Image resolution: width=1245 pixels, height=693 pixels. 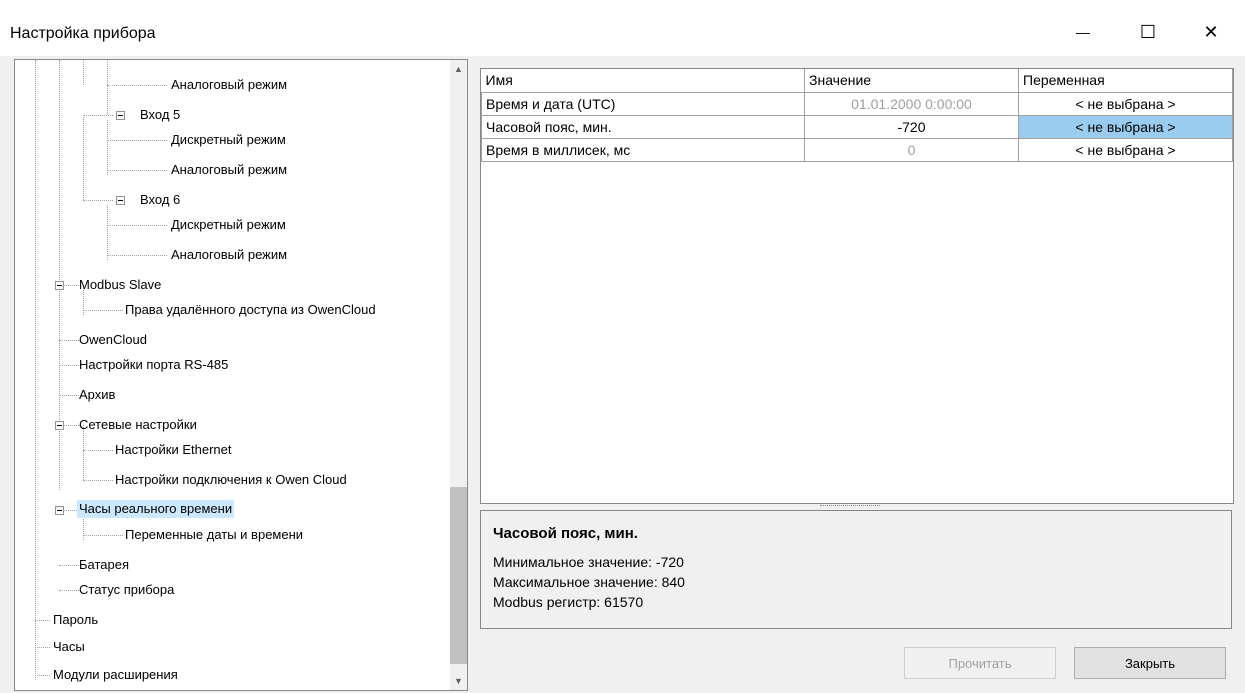 I want to click on close-icon: ✕, so click(x=1211, y=31).